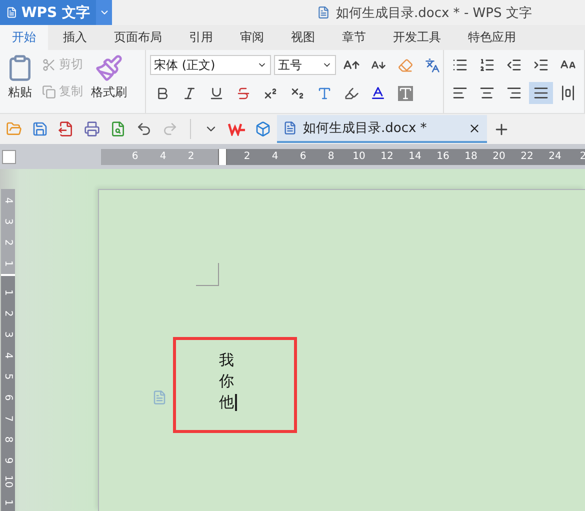  I want to click on paintbrush-icon, so click(109, 68).